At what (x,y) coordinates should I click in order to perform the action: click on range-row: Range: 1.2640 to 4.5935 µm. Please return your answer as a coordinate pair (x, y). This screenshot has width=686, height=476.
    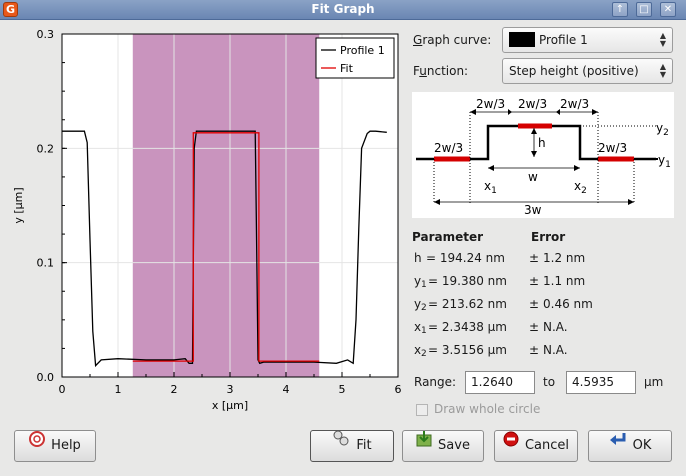
    Looking at the image, I should click on (547, 383).